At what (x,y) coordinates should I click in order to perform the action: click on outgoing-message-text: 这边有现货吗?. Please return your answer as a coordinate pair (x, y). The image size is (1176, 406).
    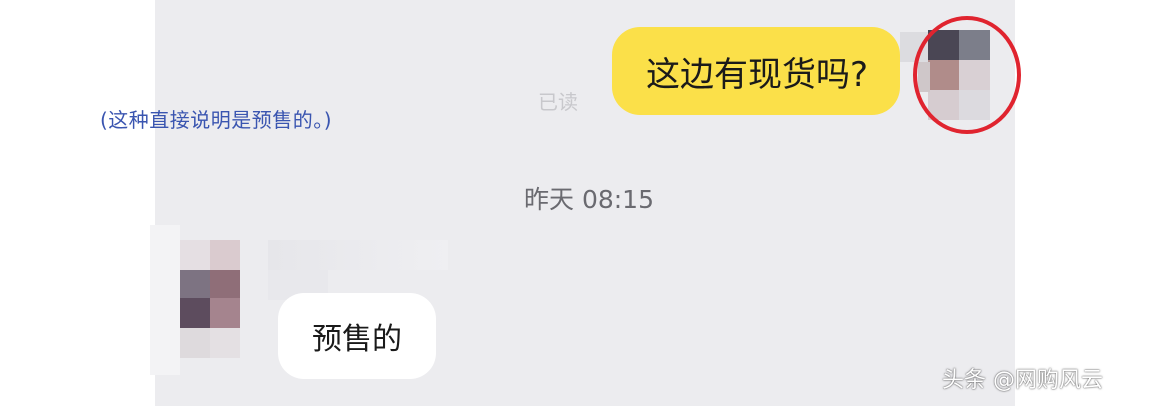
    Looking at the image, I should click on (757, 74).